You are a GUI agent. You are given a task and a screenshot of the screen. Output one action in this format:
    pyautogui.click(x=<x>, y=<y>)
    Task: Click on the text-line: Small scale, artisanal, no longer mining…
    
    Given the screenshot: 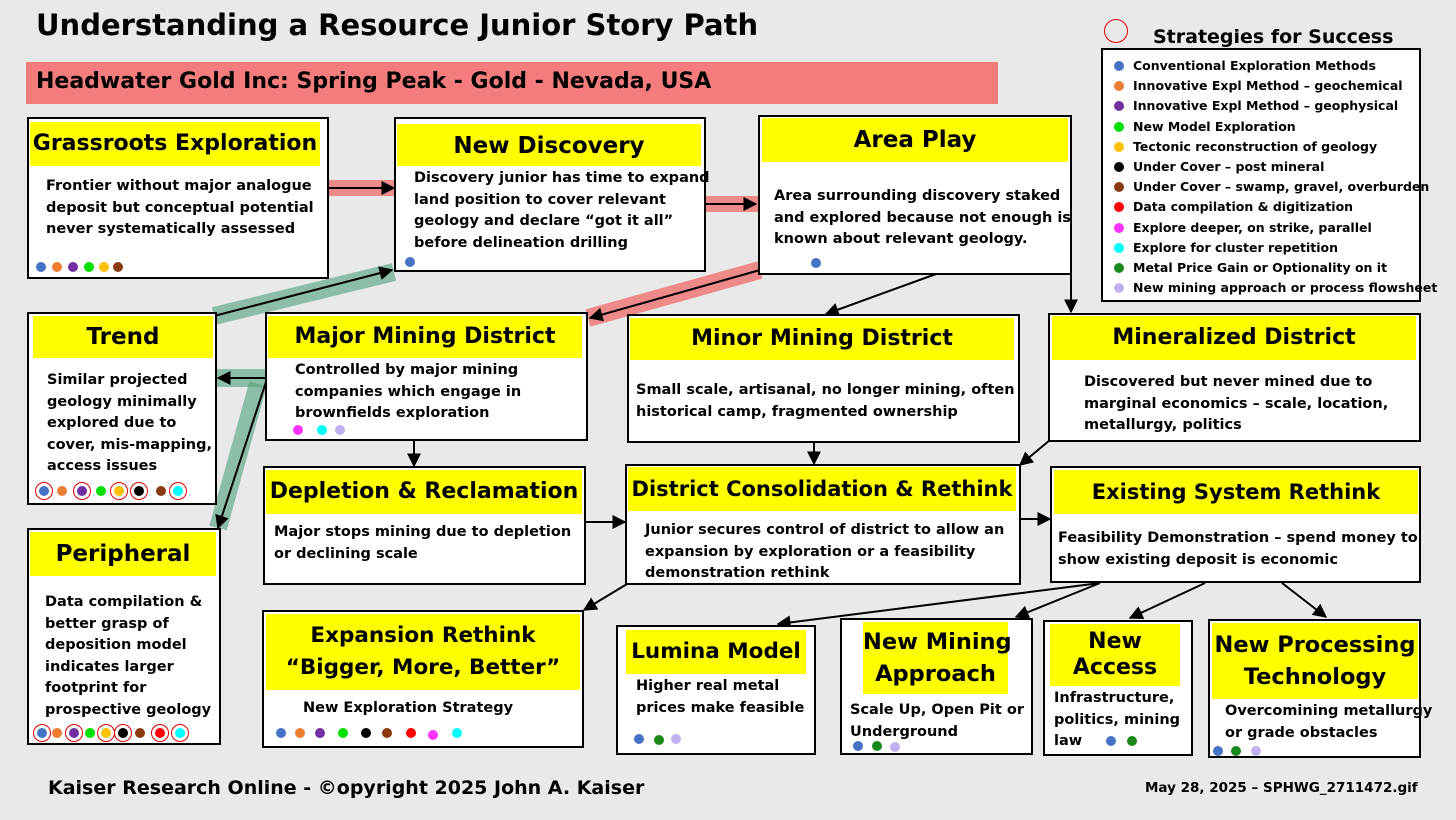 What is the action you would take?
    pyautogui.click(x=825, y=390)
    